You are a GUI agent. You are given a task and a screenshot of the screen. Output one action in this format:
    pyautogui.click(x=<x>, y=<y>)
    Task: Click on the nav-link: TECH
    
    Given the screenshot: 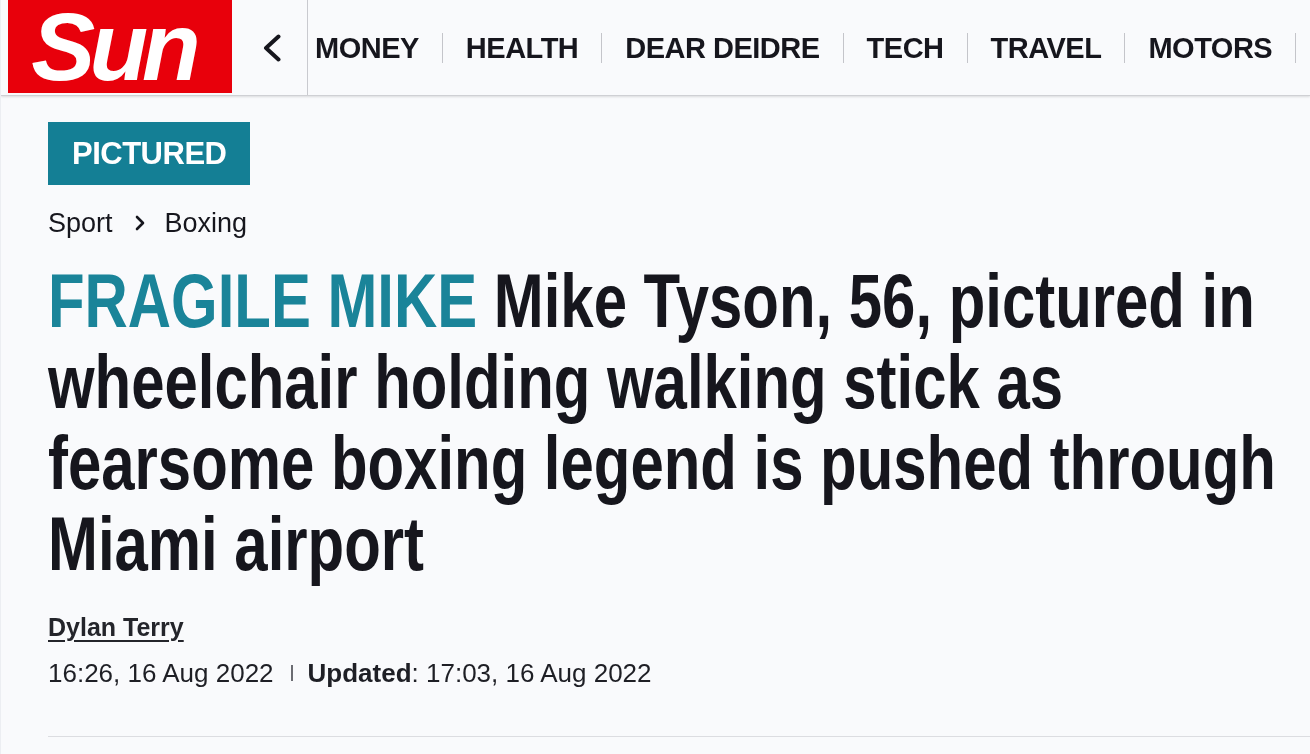 What is the action you would take?
    pyautogui.click(x=905, y=47)
    